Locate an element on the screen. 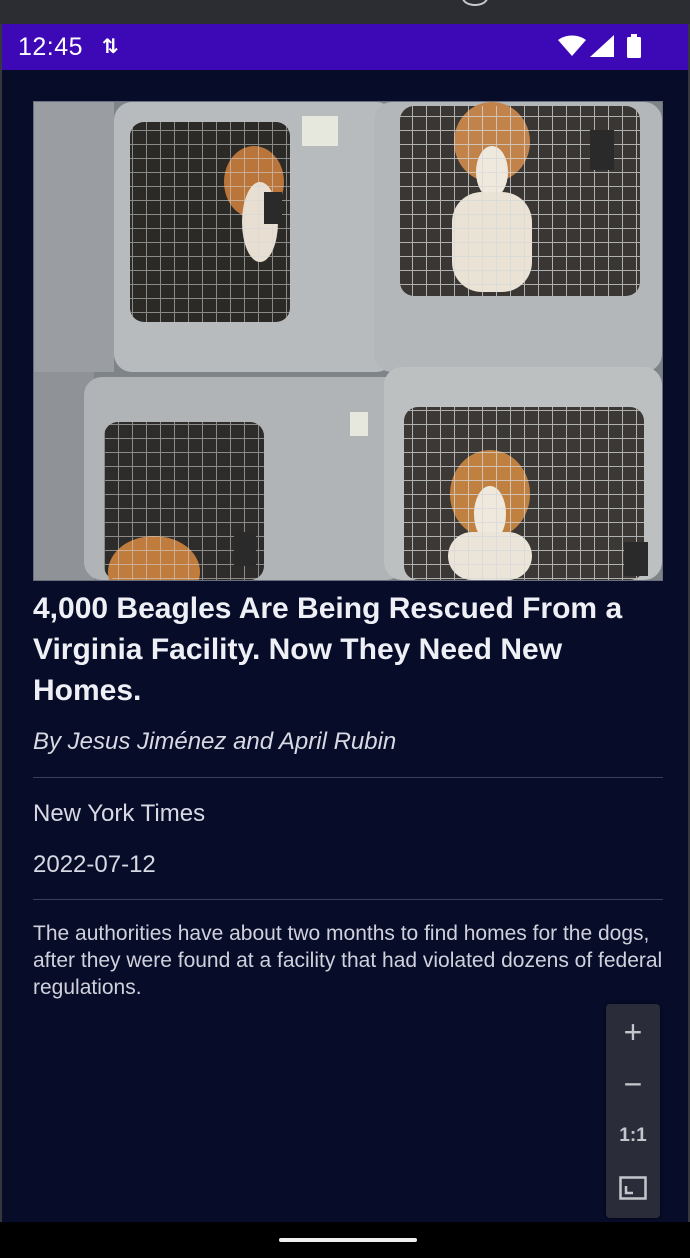  fit-screen-icon is located at coordinates (633, 1188).